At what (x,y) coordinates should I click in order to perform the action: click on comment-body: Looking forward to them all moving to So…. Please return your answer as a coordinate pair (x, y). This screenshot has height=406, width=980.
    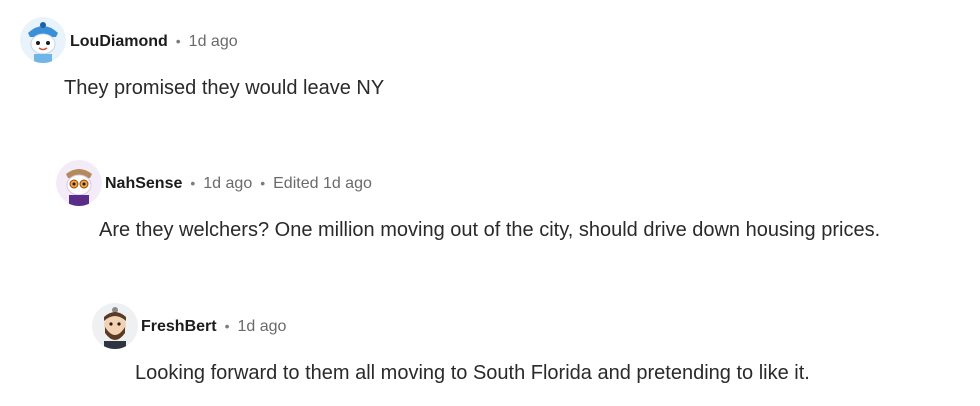
    Looking at the image, I should click on (472, 373).